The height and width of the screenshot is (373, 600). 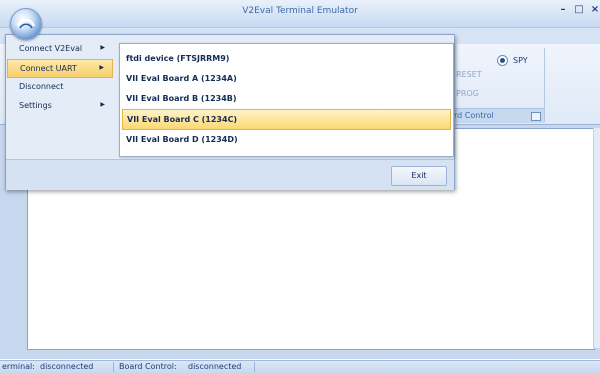 What do you see at coordinates (495, 115) in the screenshot?
I see `board-control-group: rd Control` at bounding box center [495, 115].